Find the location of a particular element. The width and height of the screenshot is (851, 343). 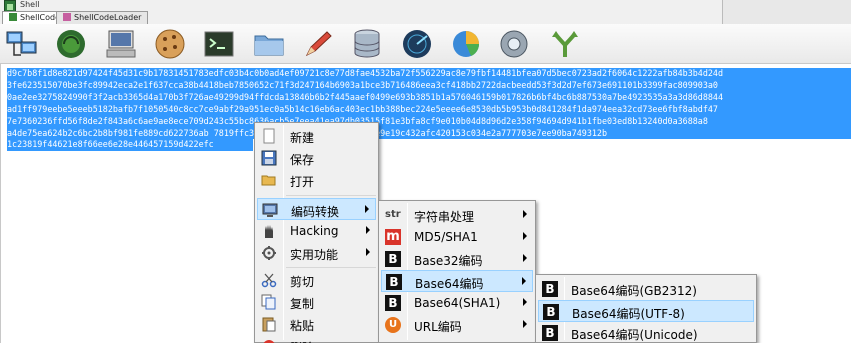

menu-item-label: 粘贴 is located at coordinates (302, 326).